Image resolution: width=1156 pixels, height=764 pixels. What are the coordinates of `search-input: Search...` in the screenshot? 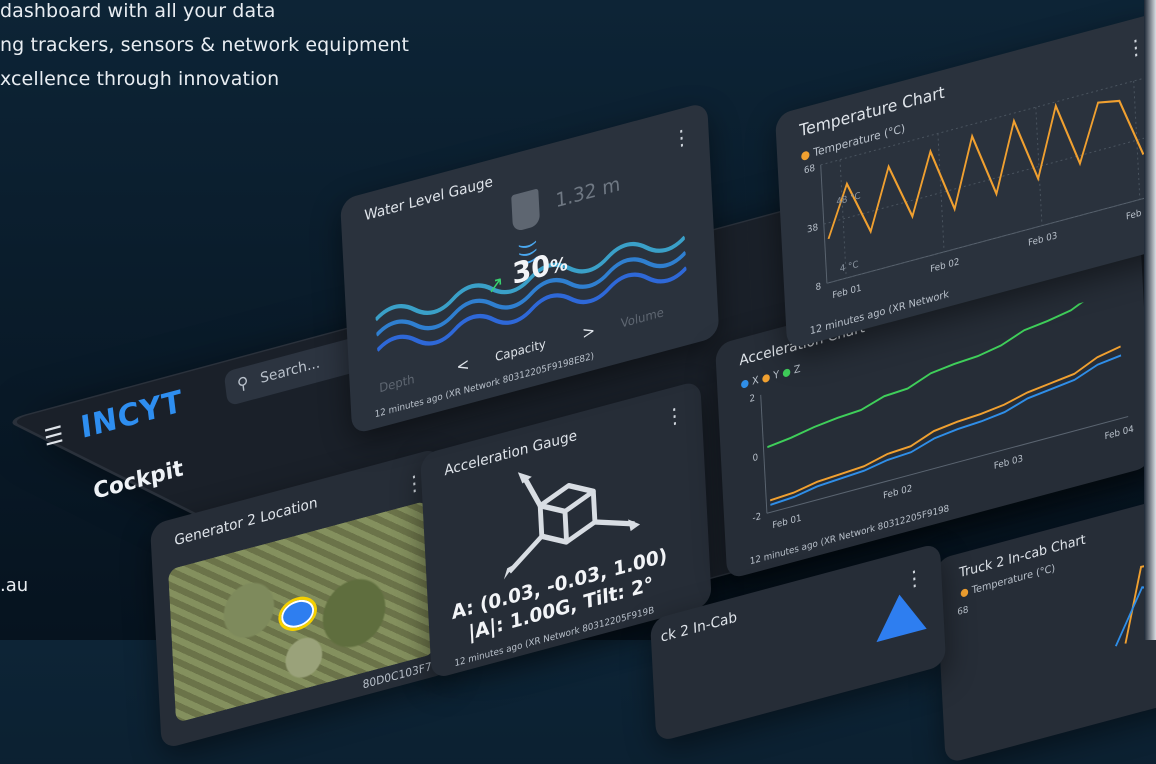 It's located at (289, 371).